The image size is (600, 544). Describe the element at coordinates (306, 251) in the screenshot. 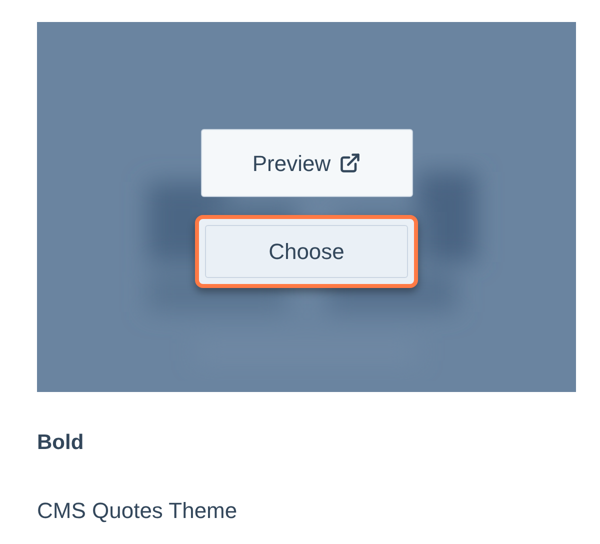

I see `choose-button: Choose` at that location.